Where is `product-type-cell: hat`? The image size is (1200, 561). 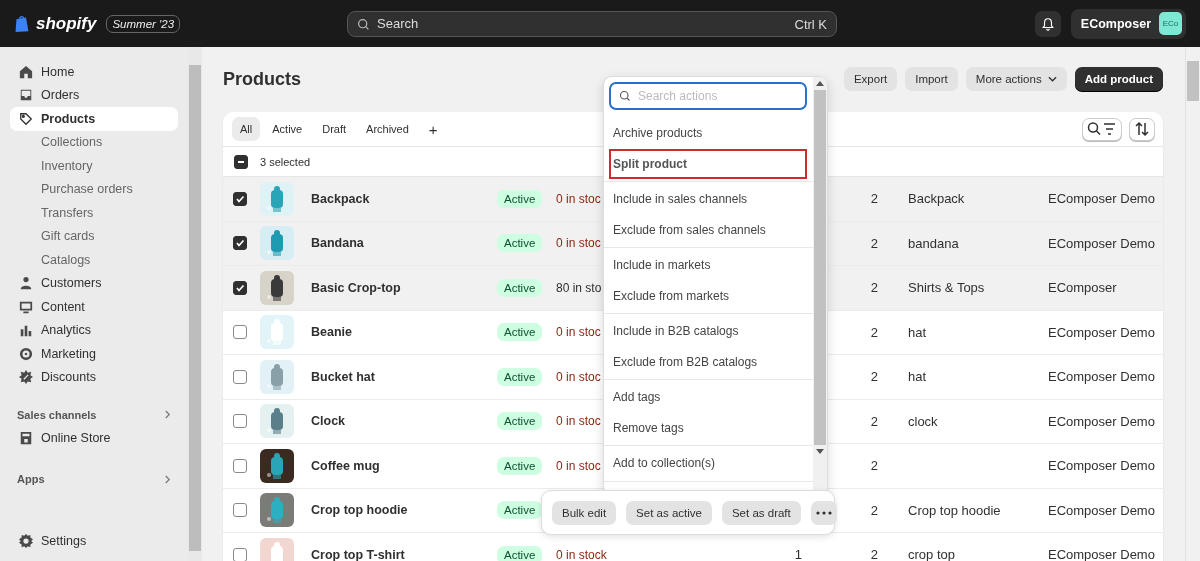
product-type-cell: hat is located at coordinates (917, 377).